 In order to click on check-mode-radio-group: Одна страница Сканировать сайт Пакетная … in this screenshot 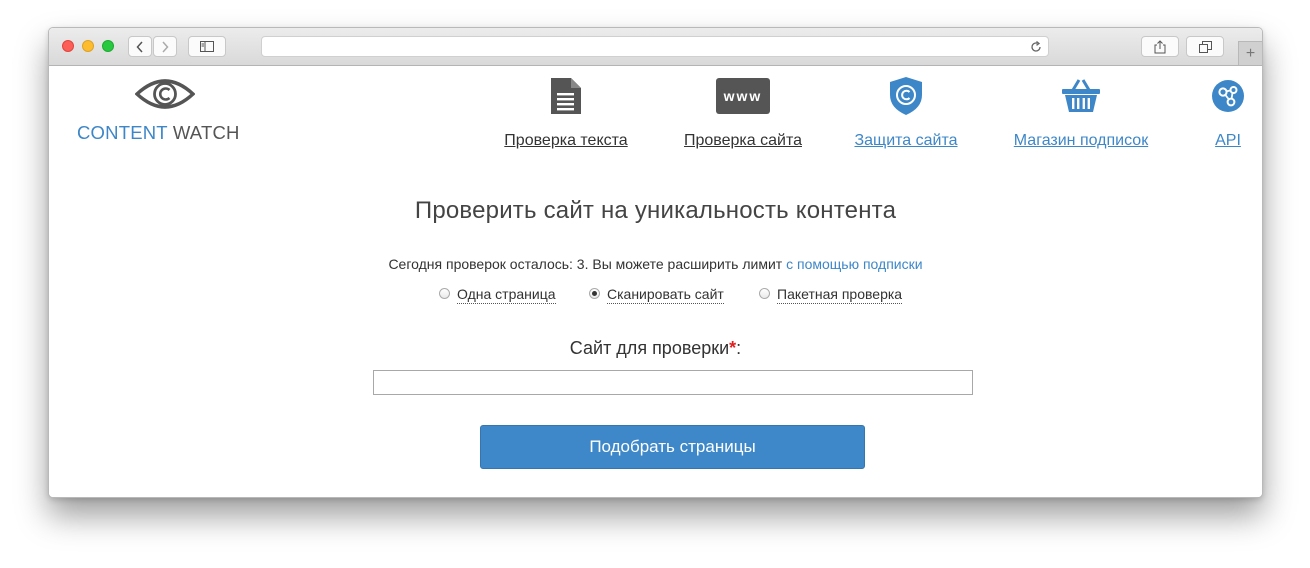, I will do `click(655, 297)`.